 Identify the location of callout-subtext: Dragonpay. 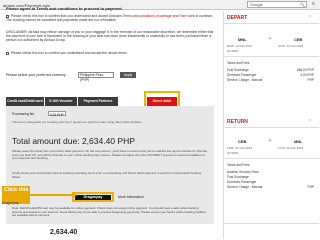
(10, 203).